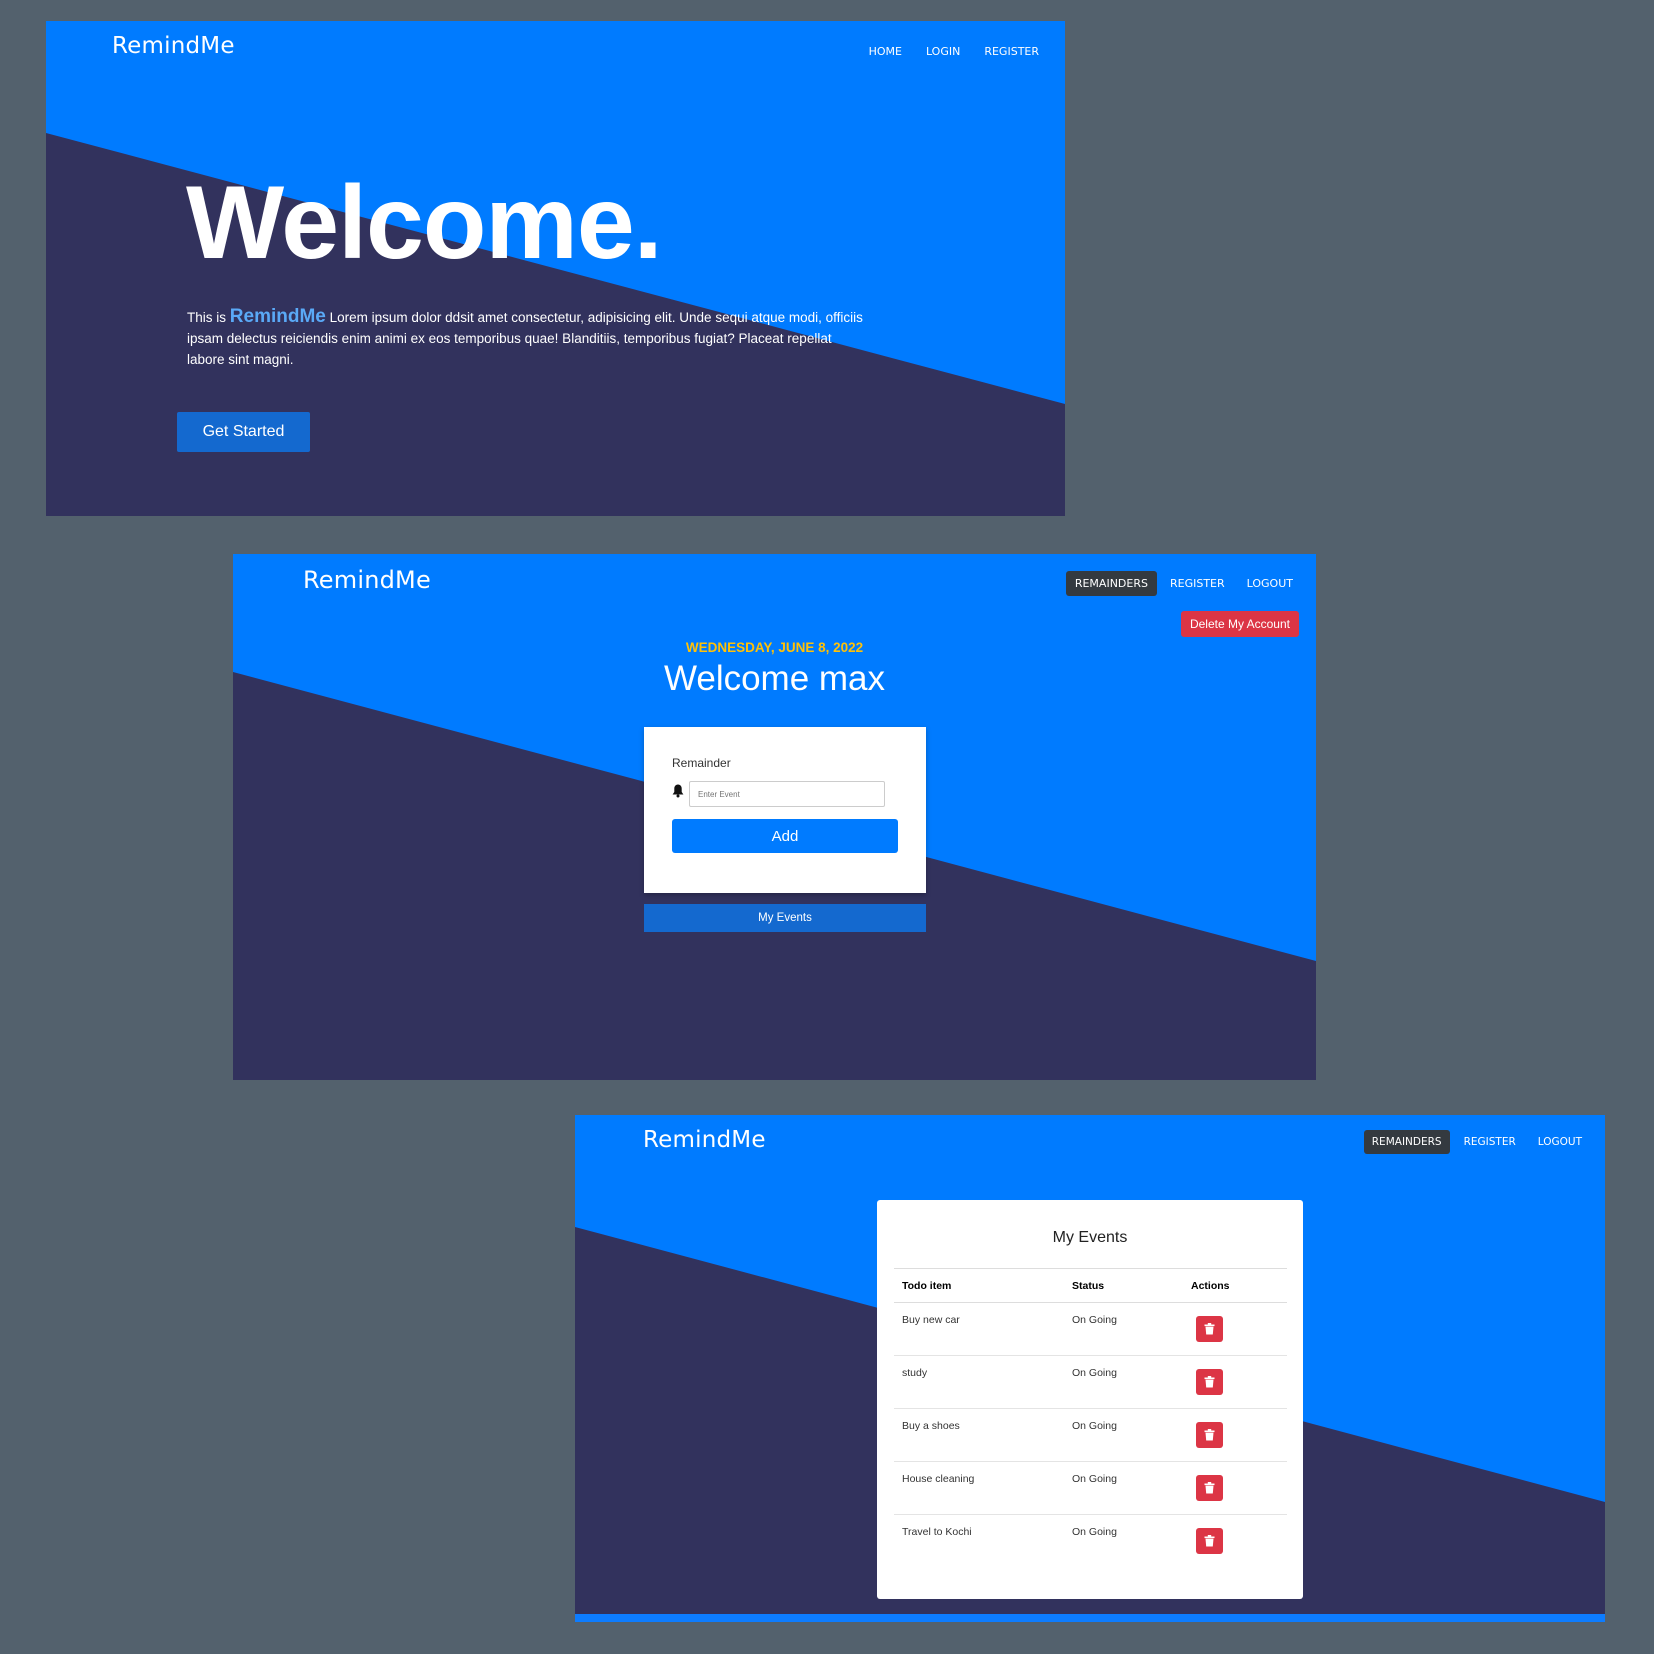  I want to click on current-date: WEDNESDAY, JUNE 8, 2022, so click(774, 647).